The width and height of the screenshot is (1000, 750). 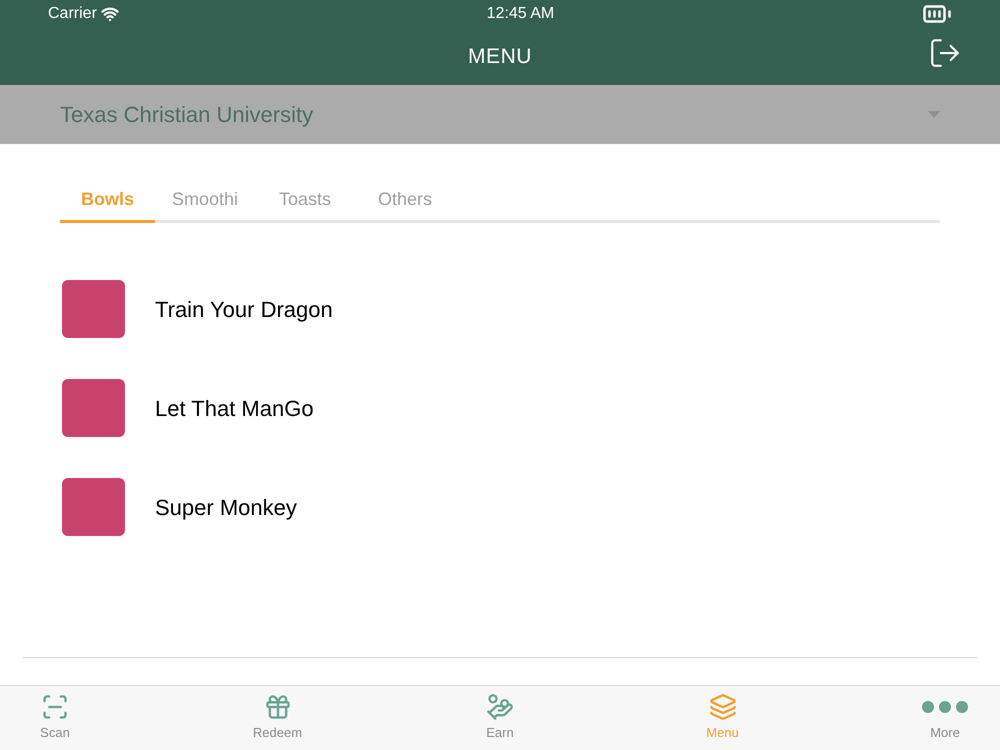 What do you see at coordinates (500, 707) in the screenshot?
I see `hand-coins-icon` at bounding box center [500, 707].